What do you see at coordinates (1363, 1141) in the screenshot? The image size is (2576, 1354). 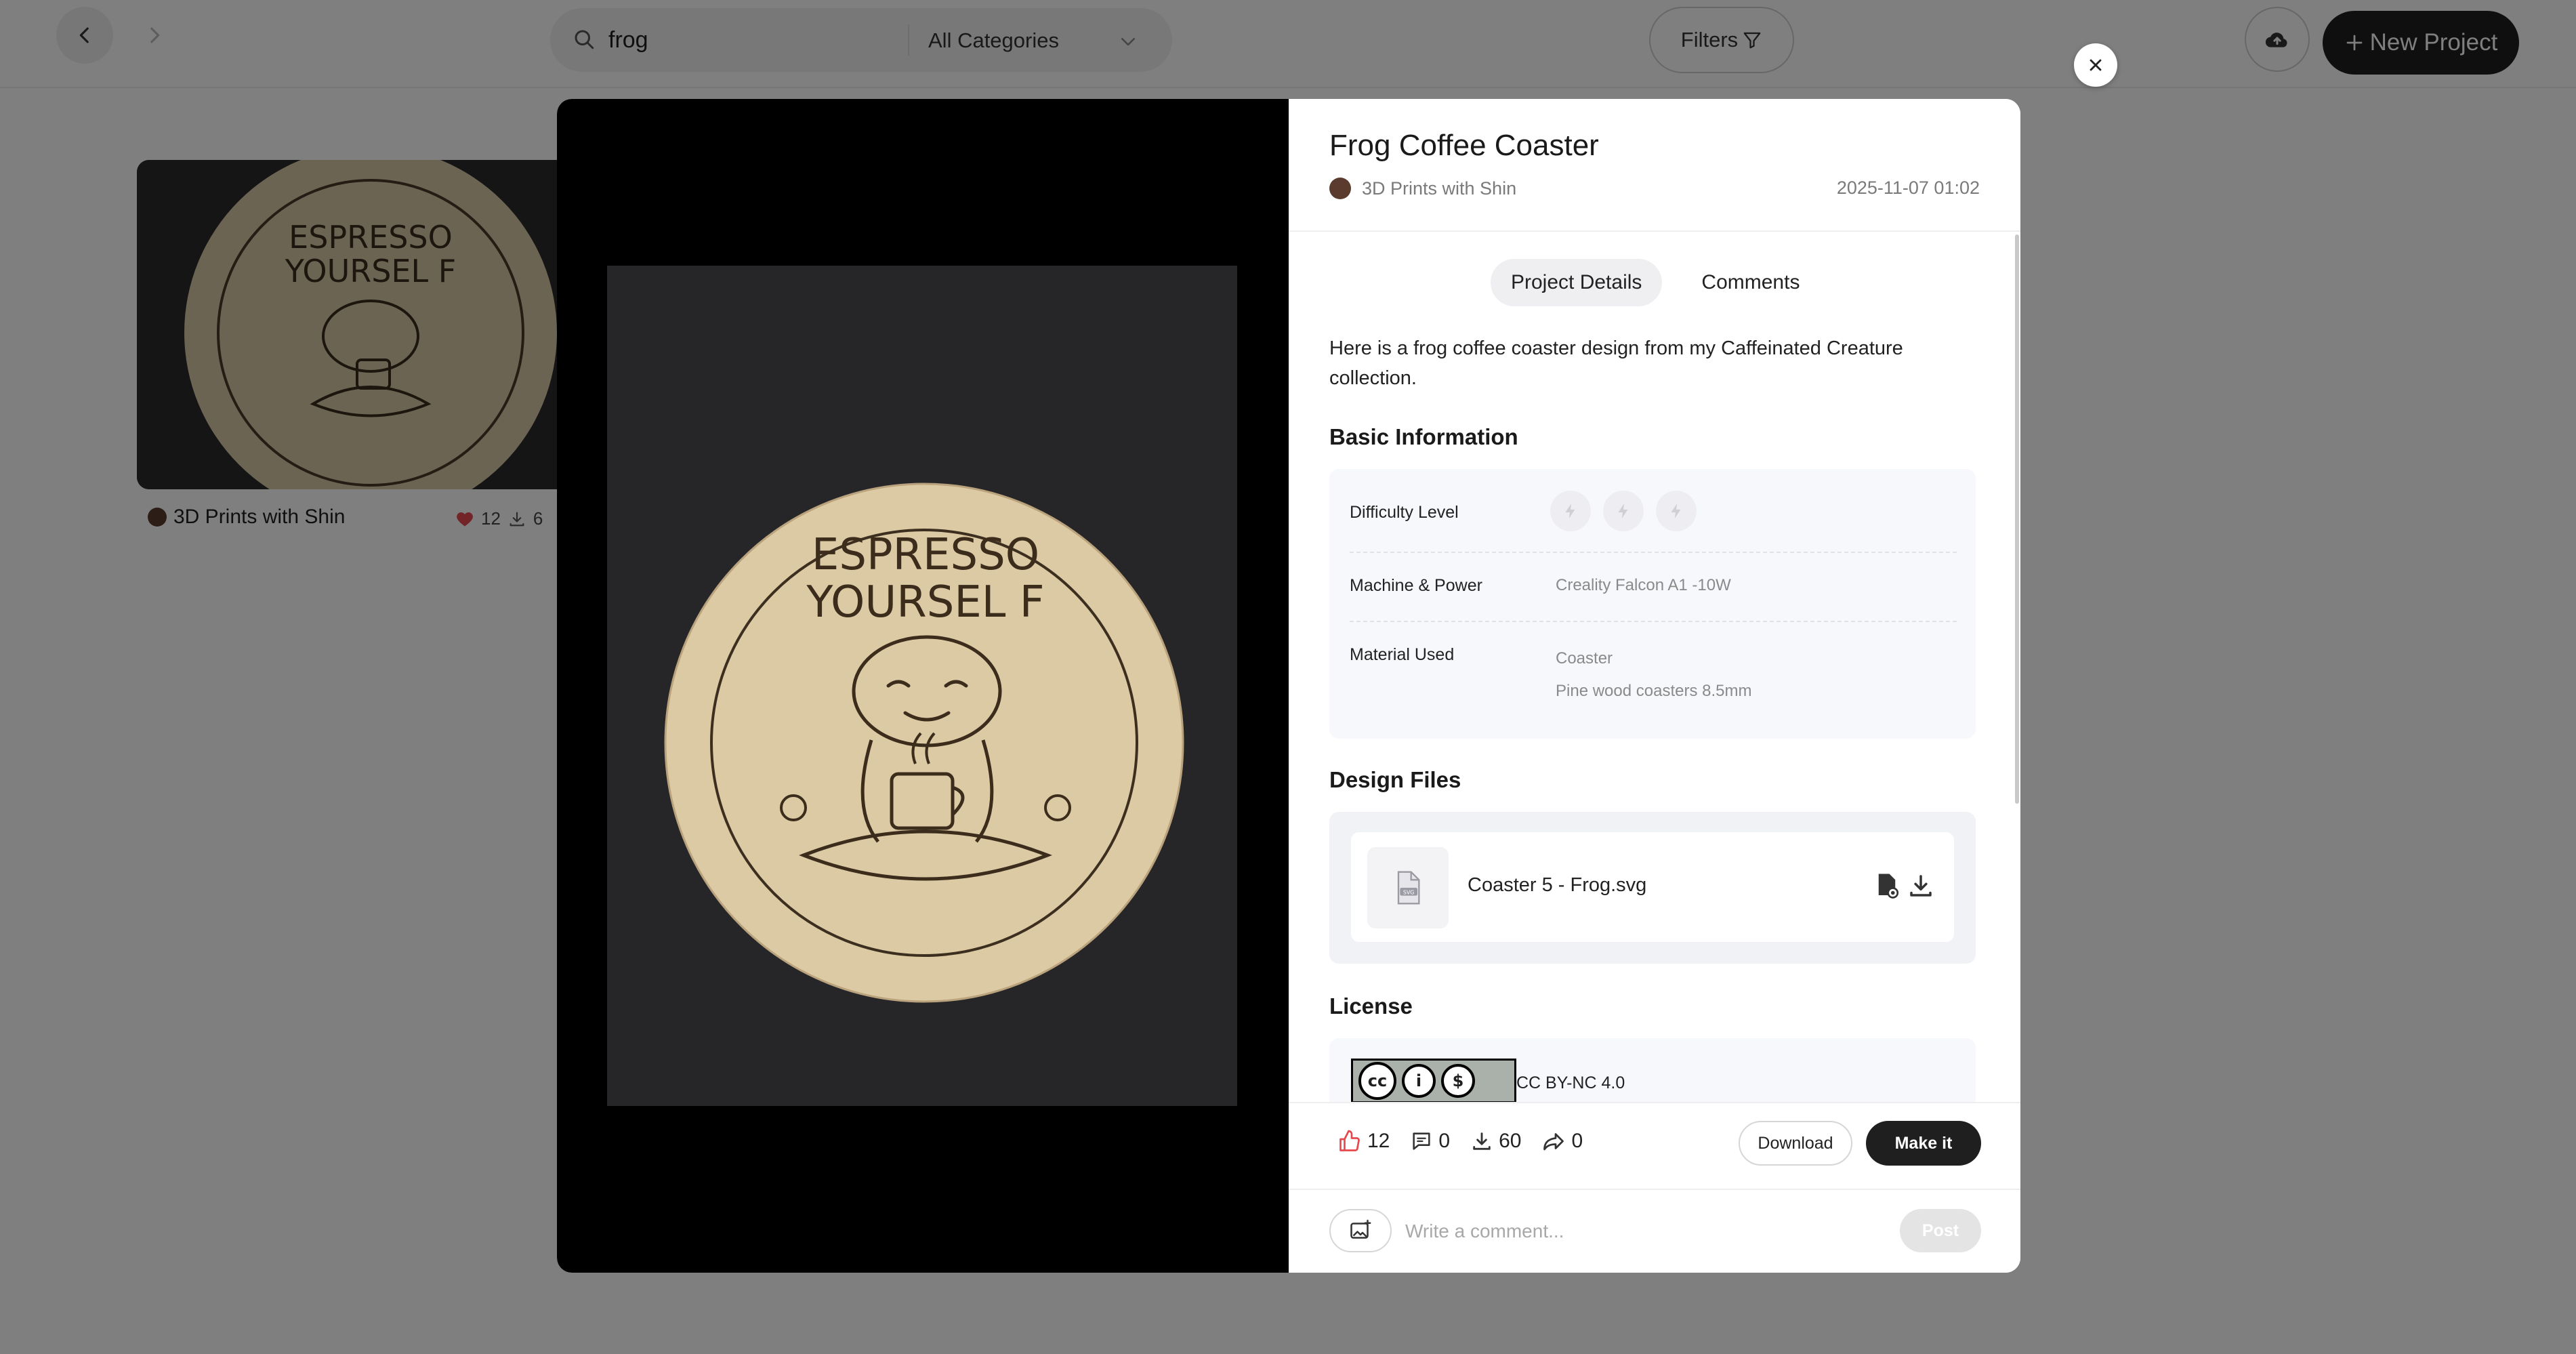 I see `like-stat: 12` at bounding box center [1363, 1141].